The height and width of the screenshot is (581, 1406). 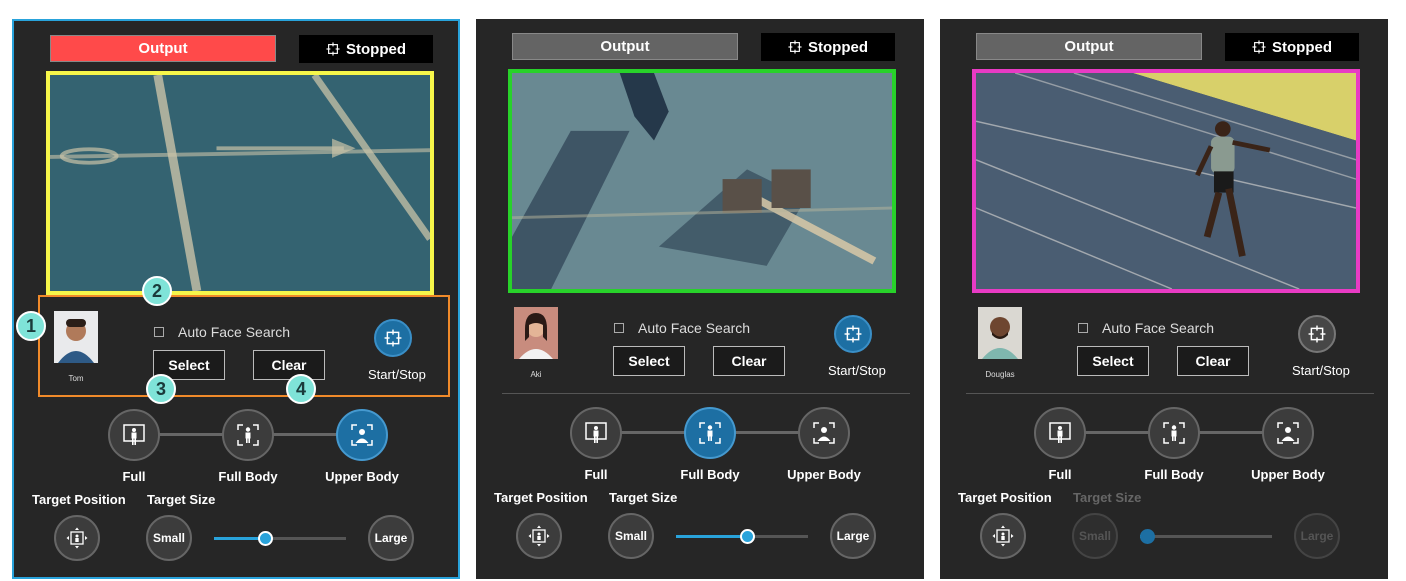 What do you see at coordinates (1000, 374) in the screenshot?
I see `person-name: Douglas` at bounding box center [1000, 374].